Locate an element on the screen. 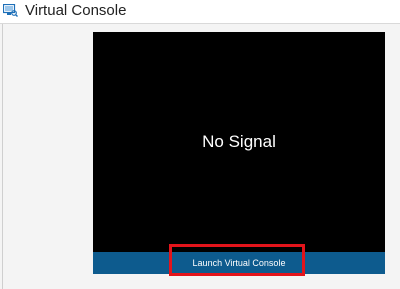 The image size is (400, 289). highlight-annotation-box is located at coordinates (237, 260).